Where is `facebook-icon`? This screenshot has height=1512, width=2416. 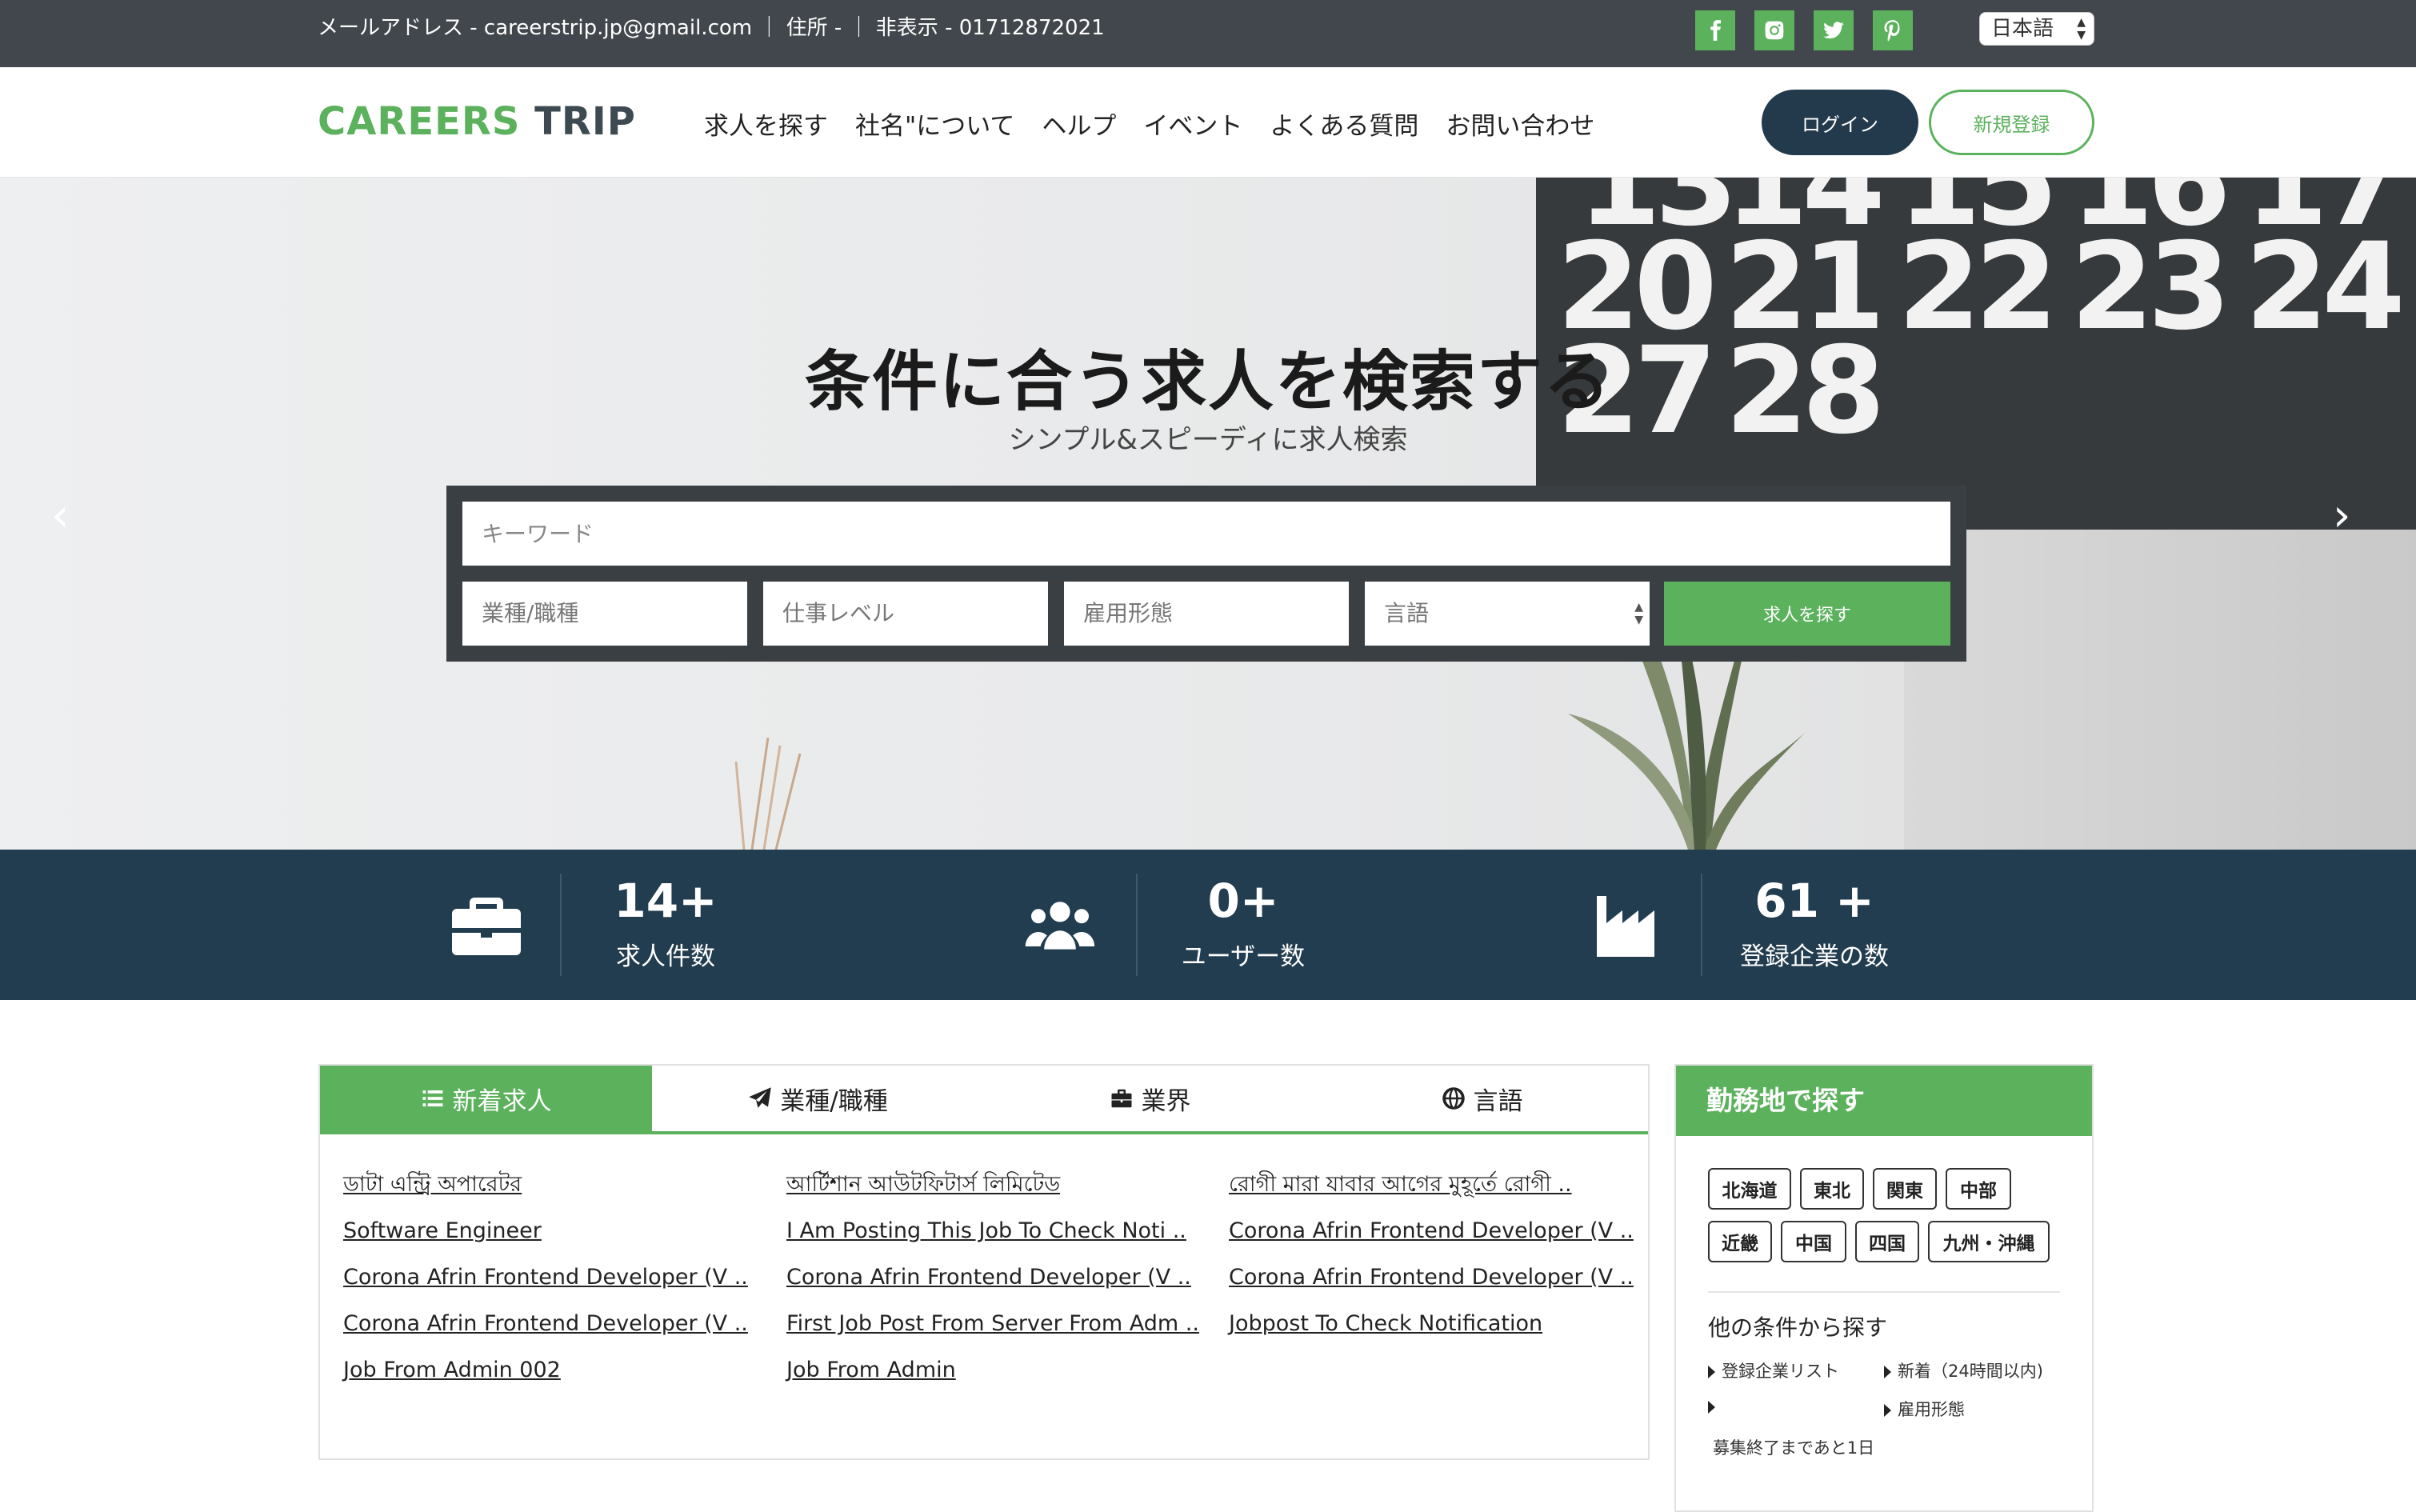 facebook-icon is located at coordinates (1715, 30).